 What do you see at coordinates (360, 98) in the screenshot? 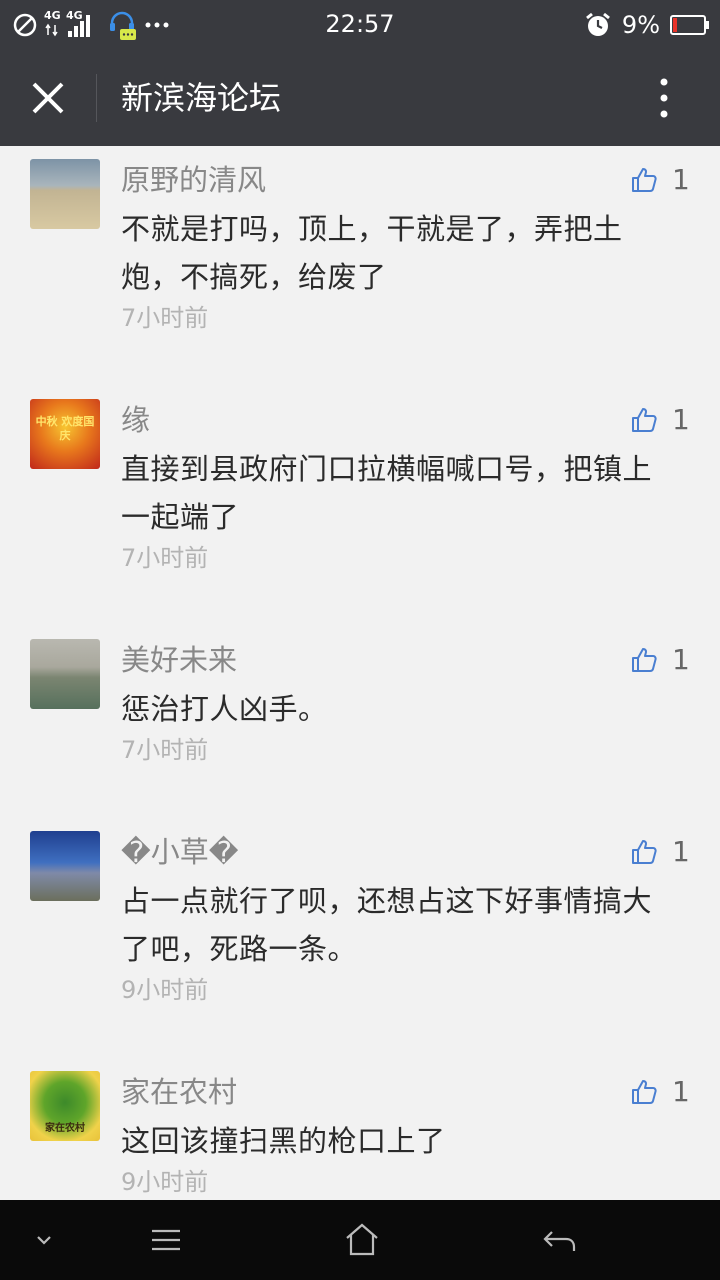
I see `title-bar: 新滨海论坛` at bounding box center [360, 98].